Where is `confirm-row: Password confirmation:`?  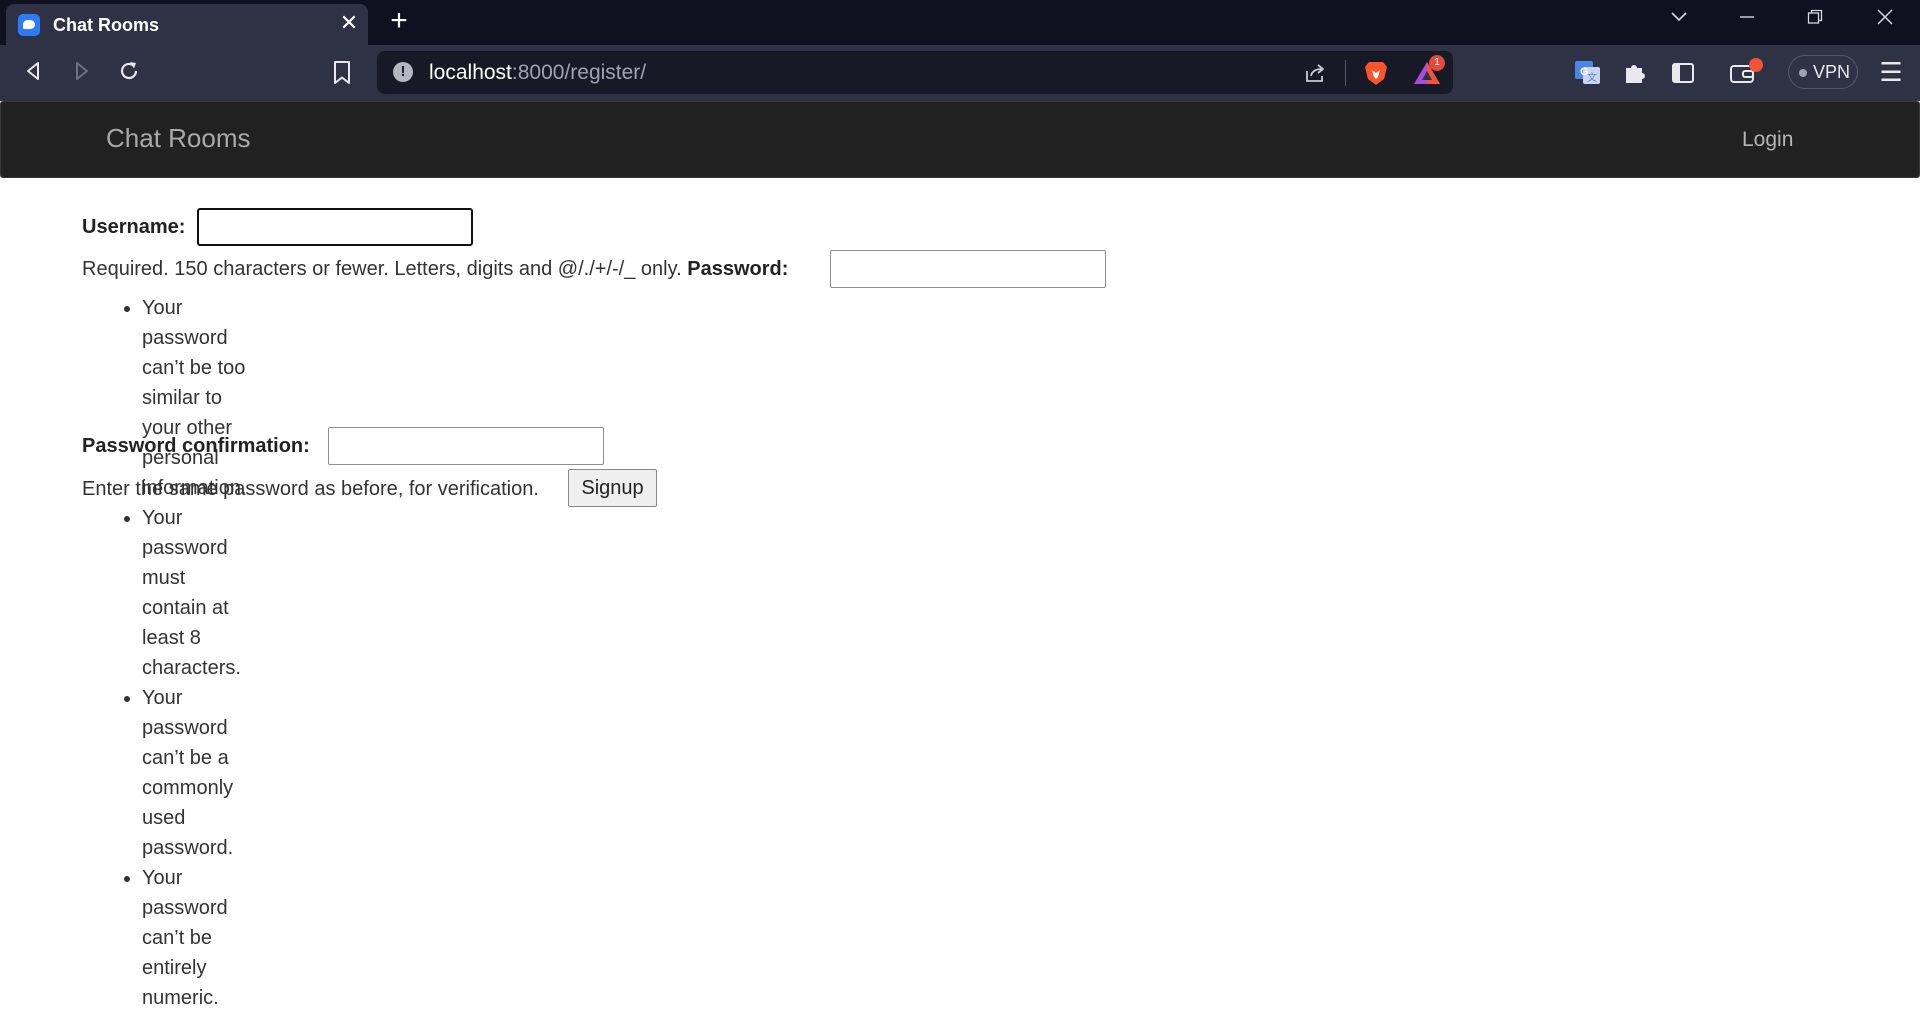
confirm-row: Password confirmation: is located at coordinates (196, 446).